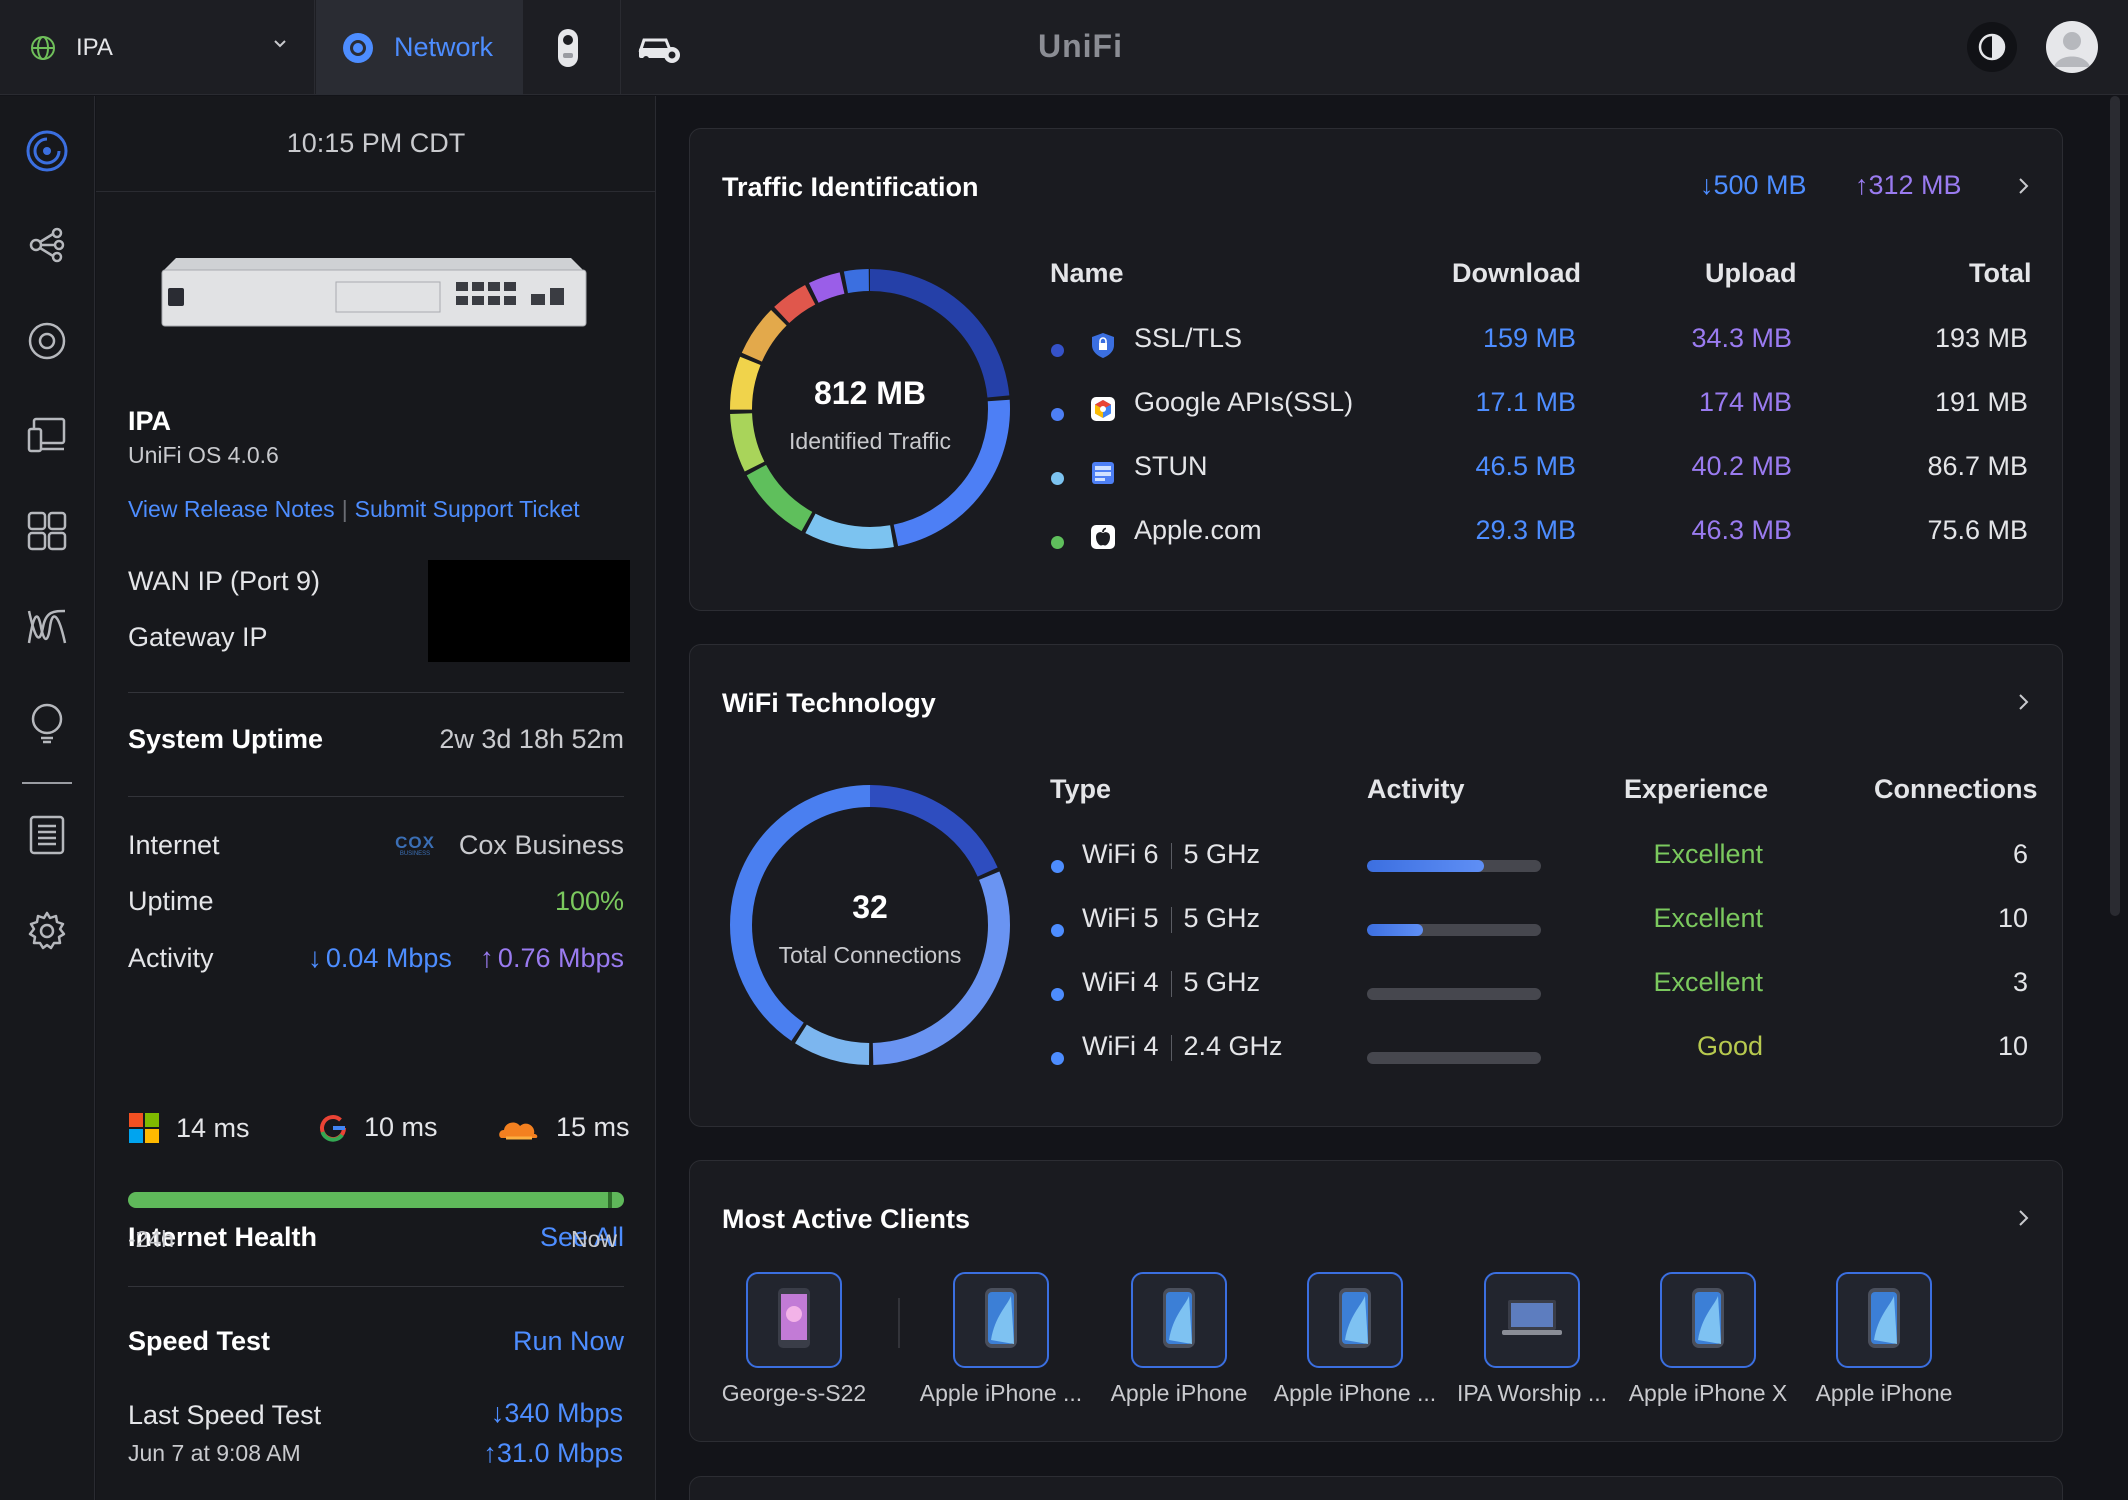  Describe the element at coordinates (829, 703) in the screenshot. I see `wifi-card-title: WiFi Technology` at that location.